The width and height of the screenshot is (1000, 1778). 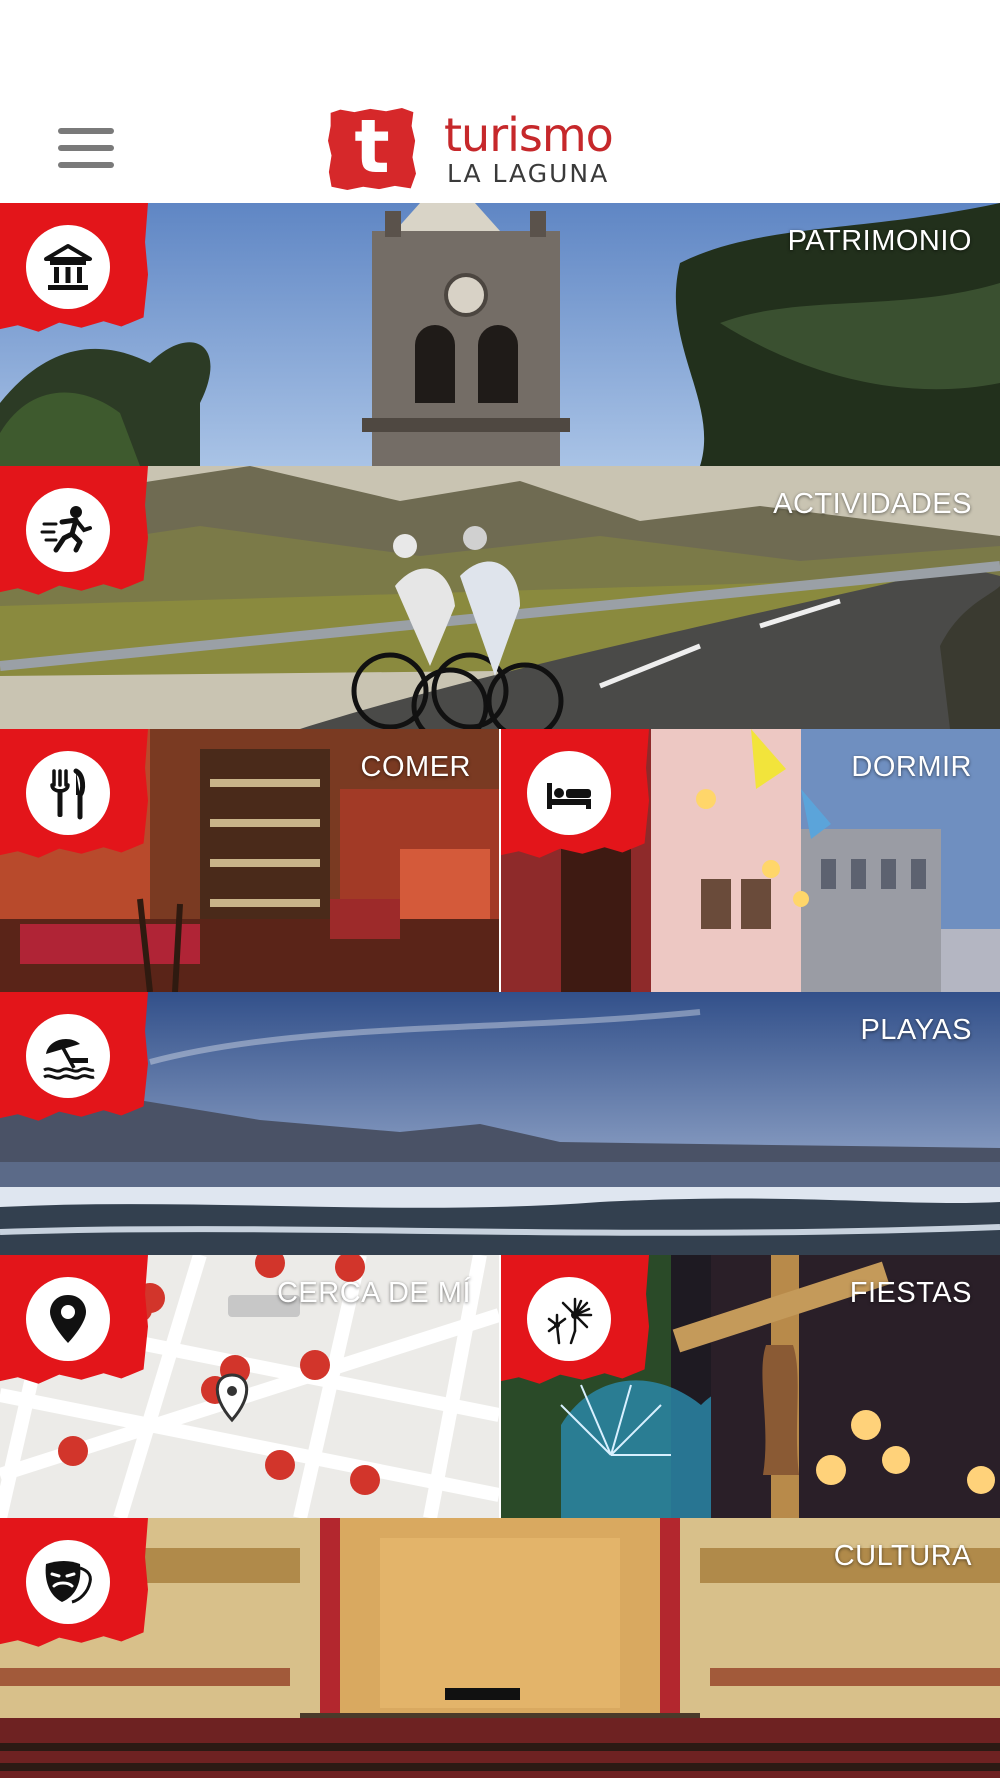 I want to click on fork-knife-icon, so click(x=68, y=794).